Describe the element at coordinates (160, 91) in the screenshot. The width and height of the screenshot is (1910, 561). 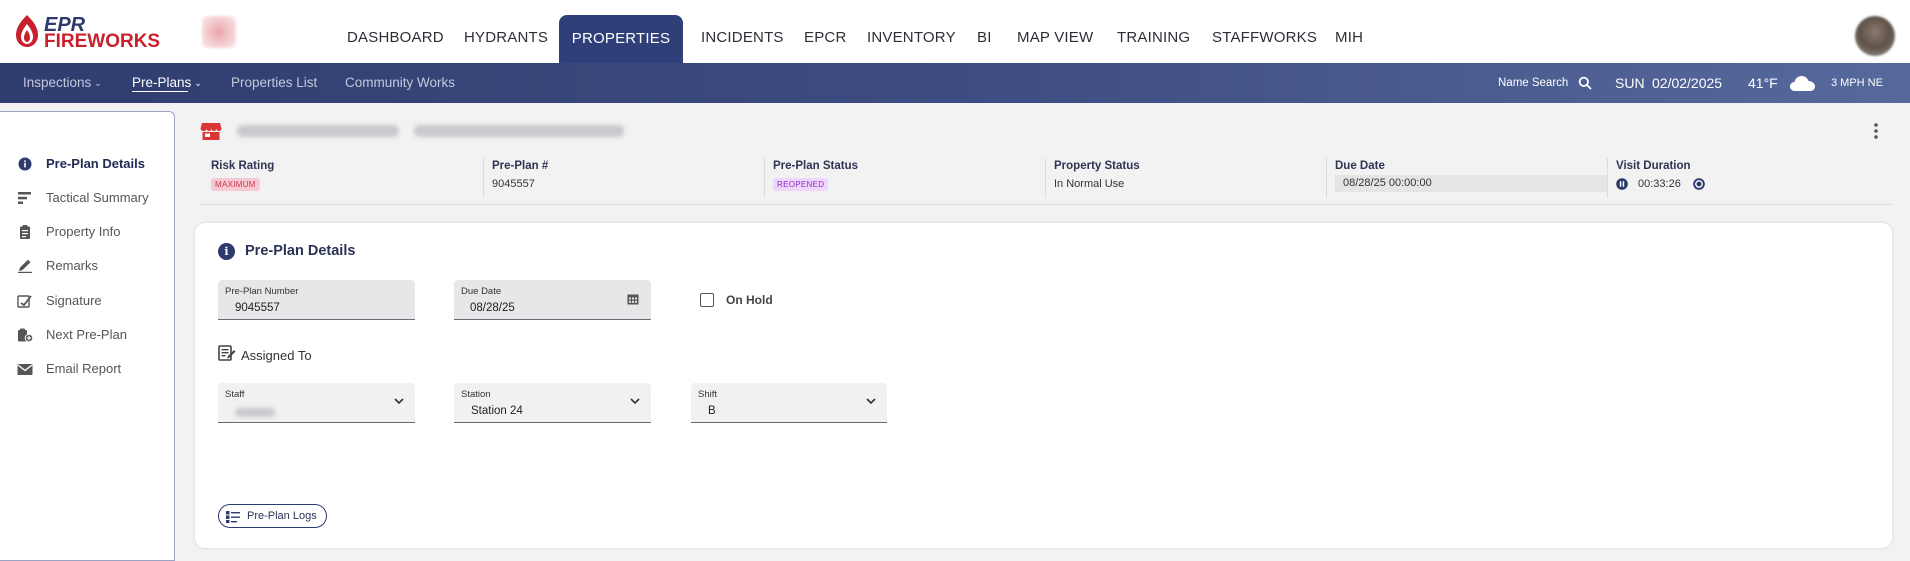
I see `active-underline` at that location.